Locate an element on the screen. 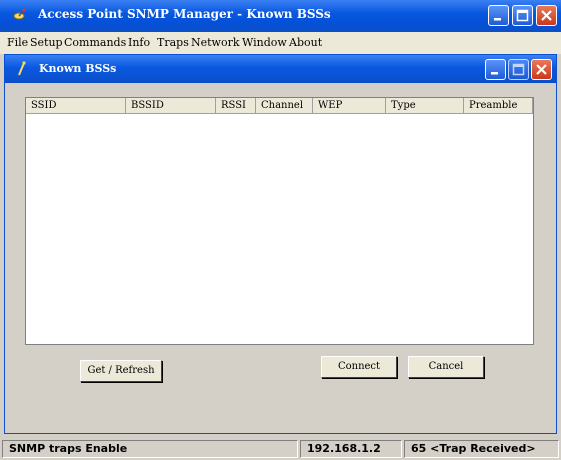 The image size is (561, 460). child-maximize-button is located at coordinates (518, 69).